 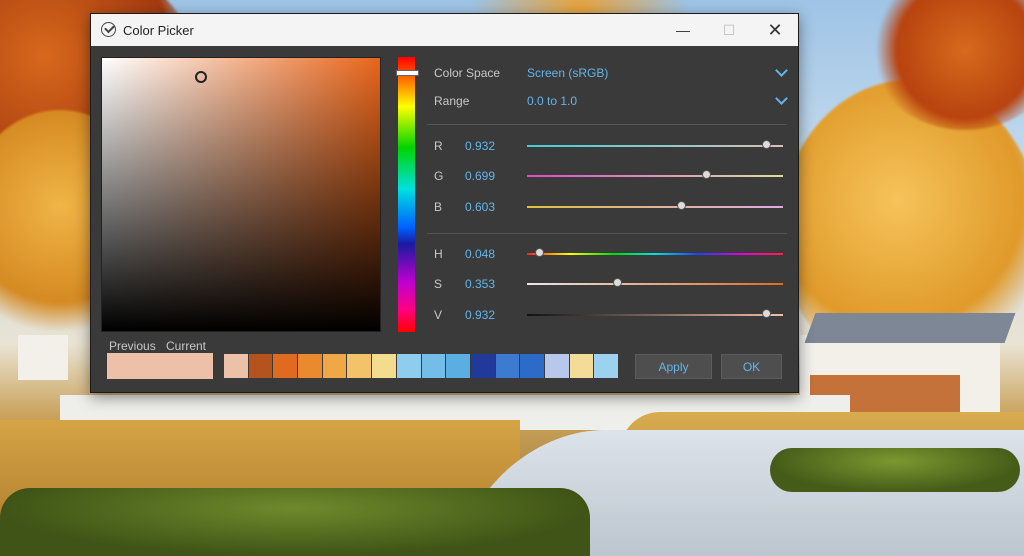 What do you see at coordinates (43, 357) in the screenshot?
I see `house` at bounding box center [43, 357].